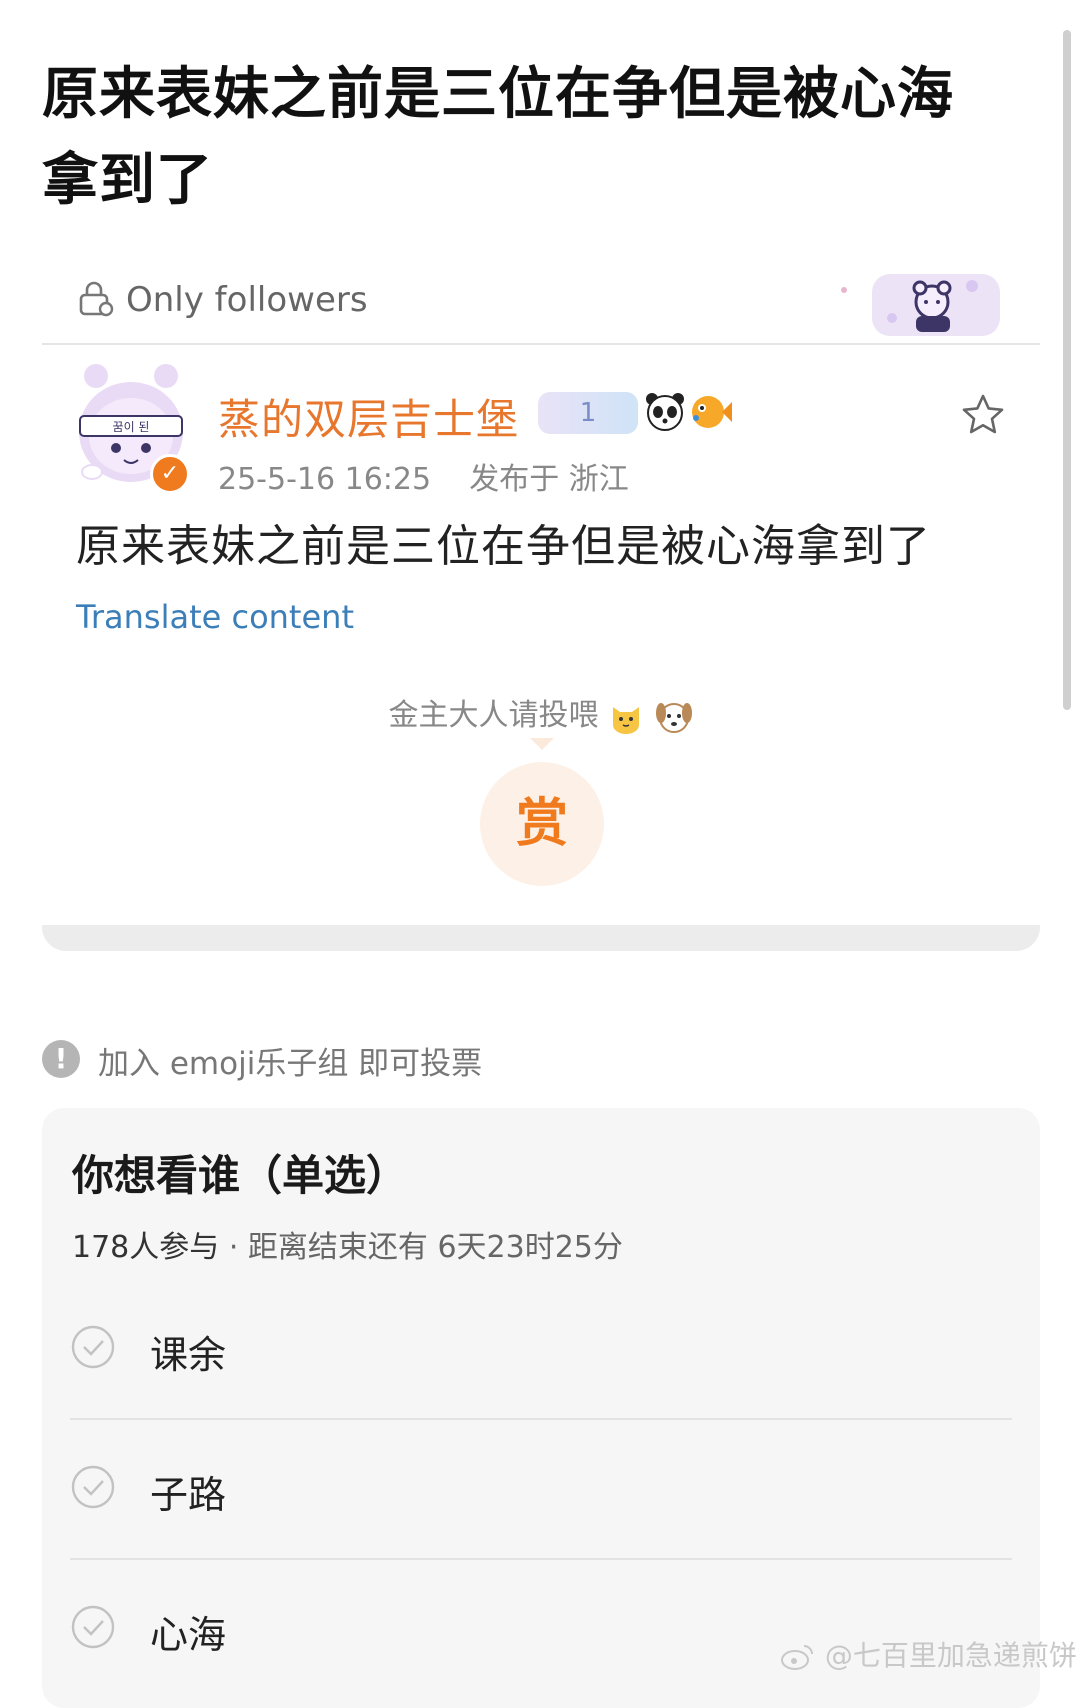 The width and height of the screenshot is (1079, 1708). Describe the element at coordinates (61, 1059) in the screenshot. I see `exclamation-icon: !` at that location.